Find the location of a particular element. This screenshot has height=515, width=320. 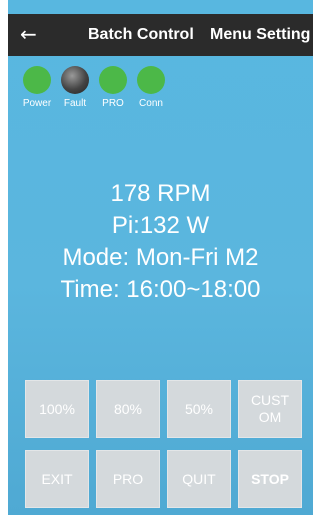

custom-button: CUST OM is located at coordinates (270, 409).